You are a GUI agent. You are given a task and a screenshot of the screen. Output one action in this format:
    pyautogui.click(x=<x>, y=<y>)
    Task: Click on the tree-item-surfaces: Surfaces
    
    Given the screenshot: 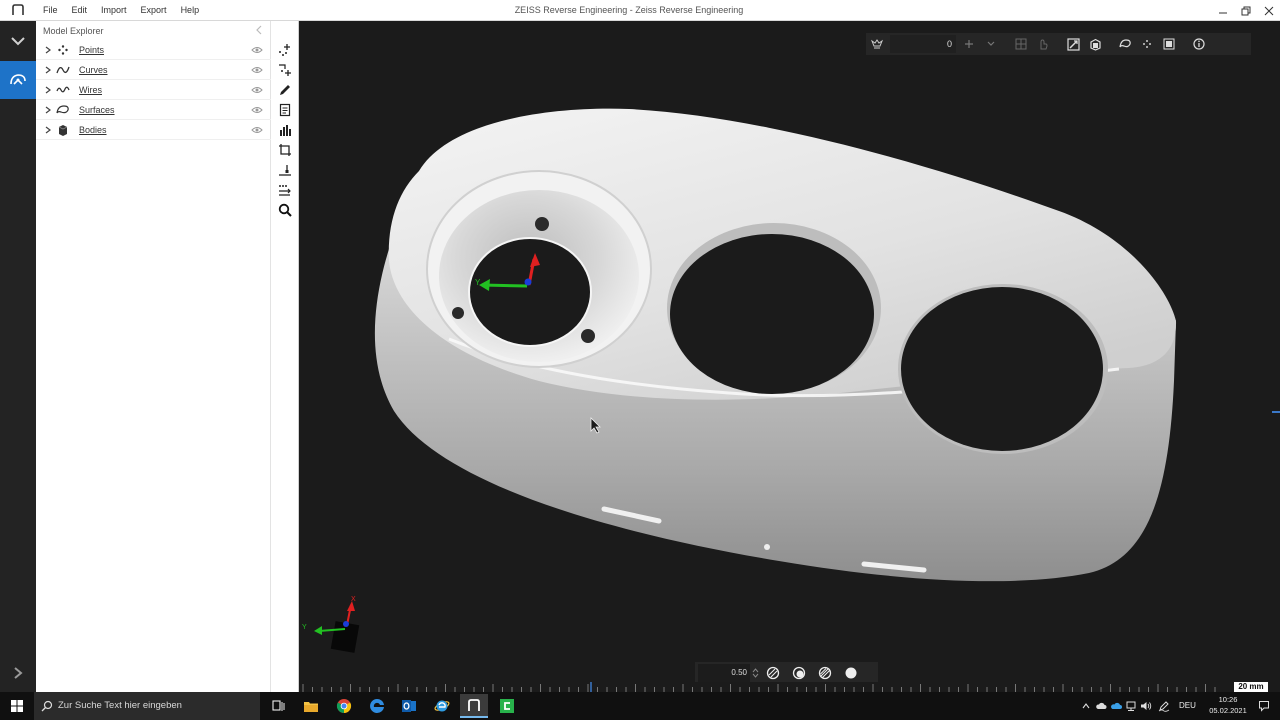 What is the action you would take?
    pyautogui.click(x=153, y=110)
    